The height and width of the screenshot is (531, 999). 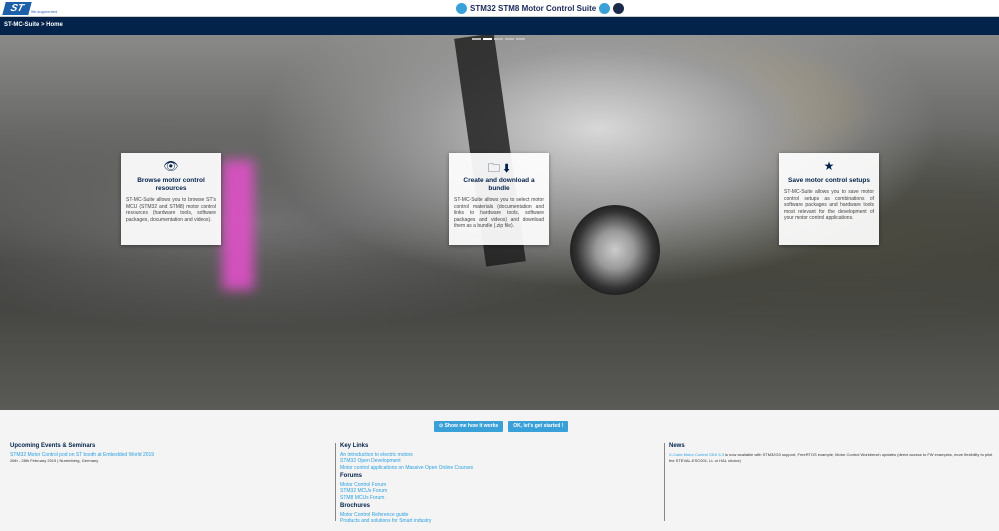 What do you see at coordinates (354, 446) in the screenshot?
I see `key-links-title: Key Links` at bounding box center [354, 446].